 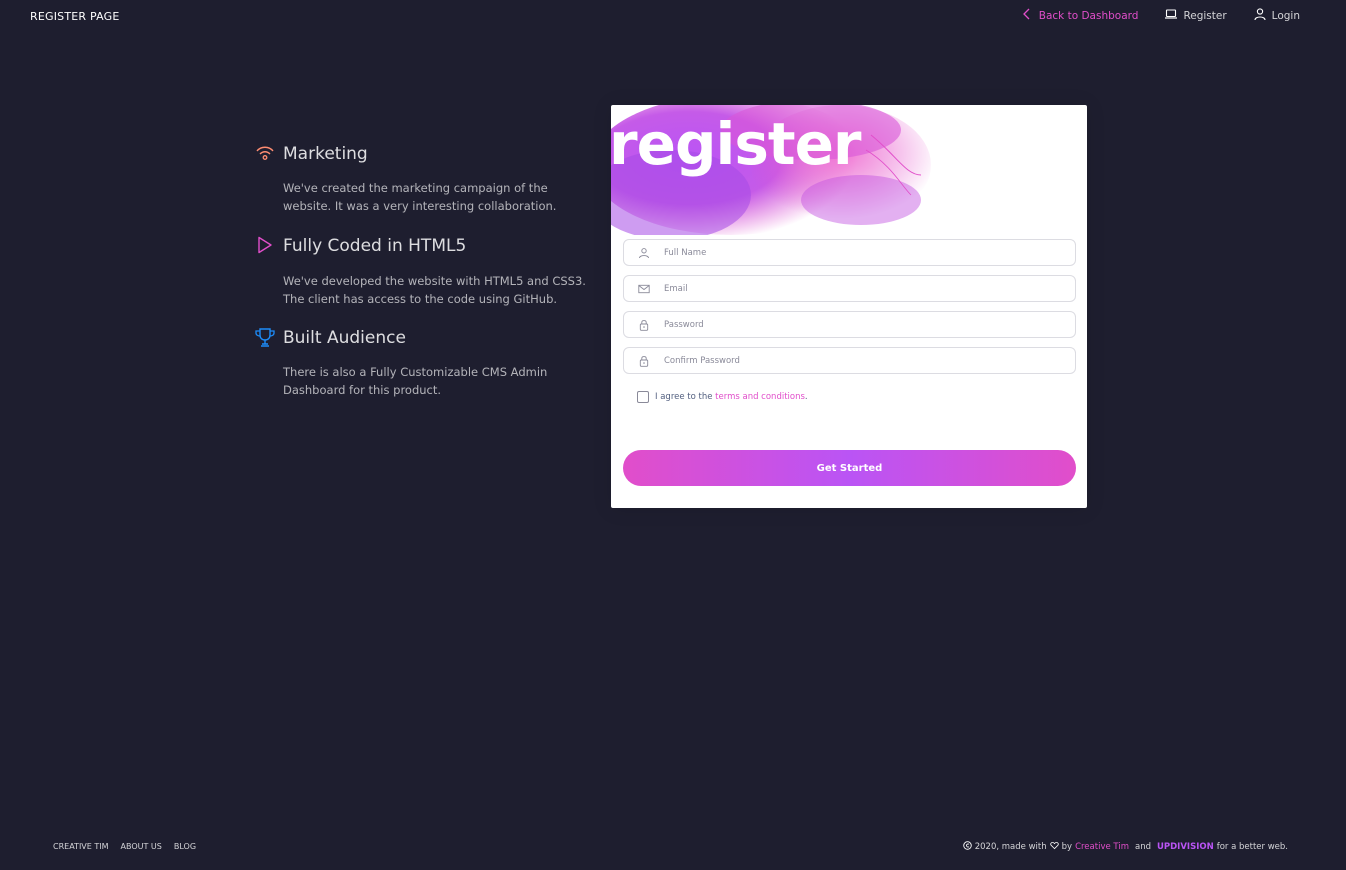 What do you see at coordinates (869, 360) in the screenshot?
I see `confirm-password-input` at bounding box center [869, 360].